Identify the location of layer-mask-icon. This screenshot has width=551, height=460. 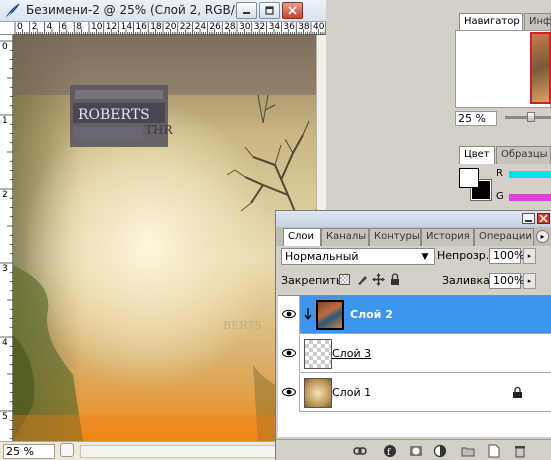
(416, 451).